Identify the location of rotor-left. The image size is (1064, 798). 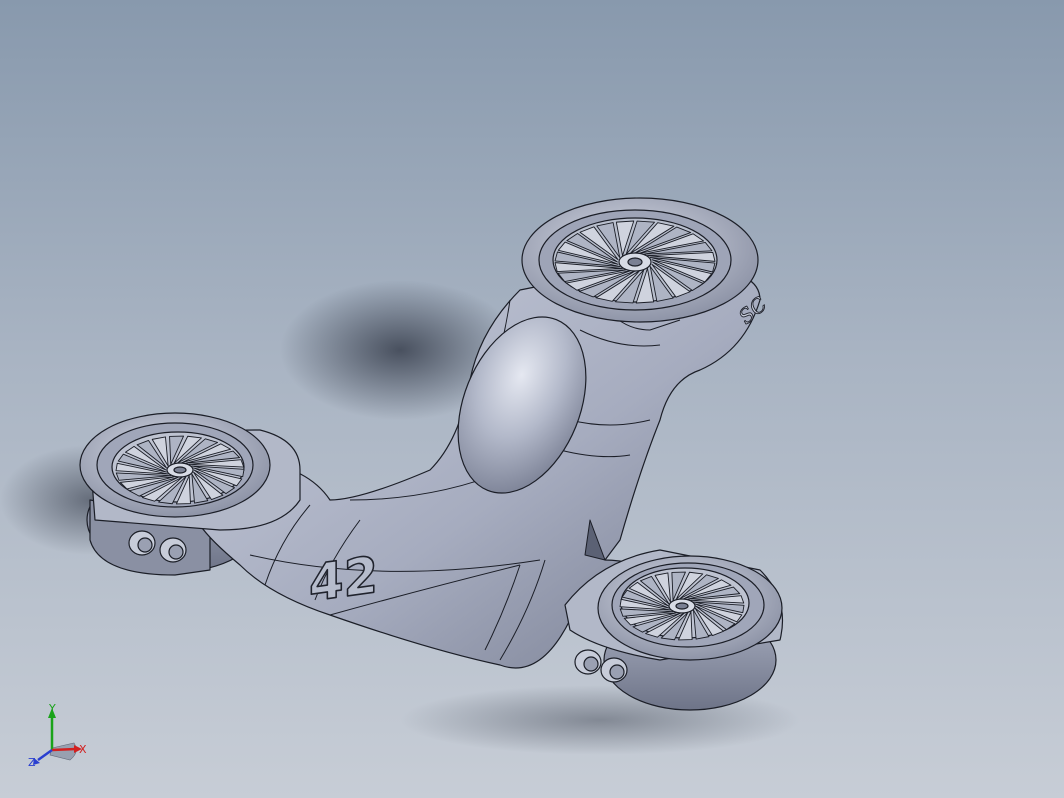
(190, 471).